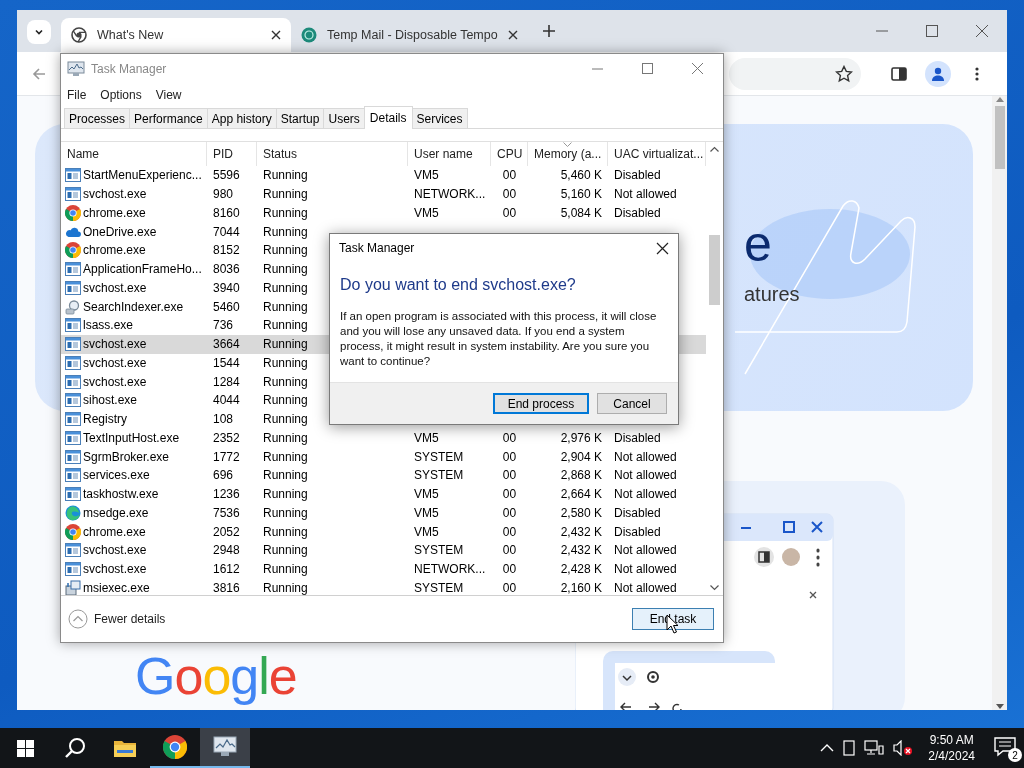 This screenshot has height=768, width=1024. Describe the element at coordinates (223, 325) in the screenshot. I see `table-cell: 736` at that location.